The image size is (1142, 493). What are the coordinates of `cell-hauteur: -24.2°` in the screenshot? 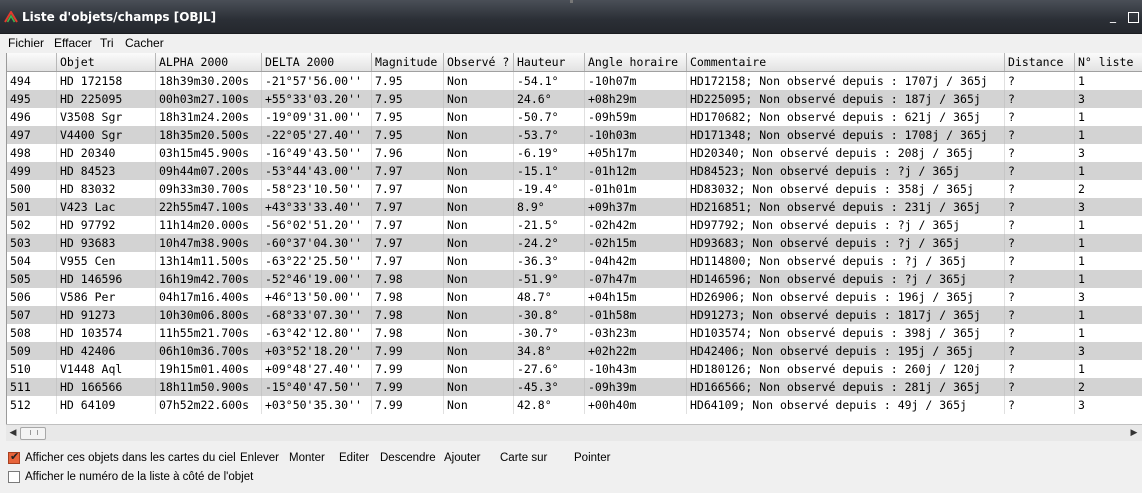 It's located at (549, 243).